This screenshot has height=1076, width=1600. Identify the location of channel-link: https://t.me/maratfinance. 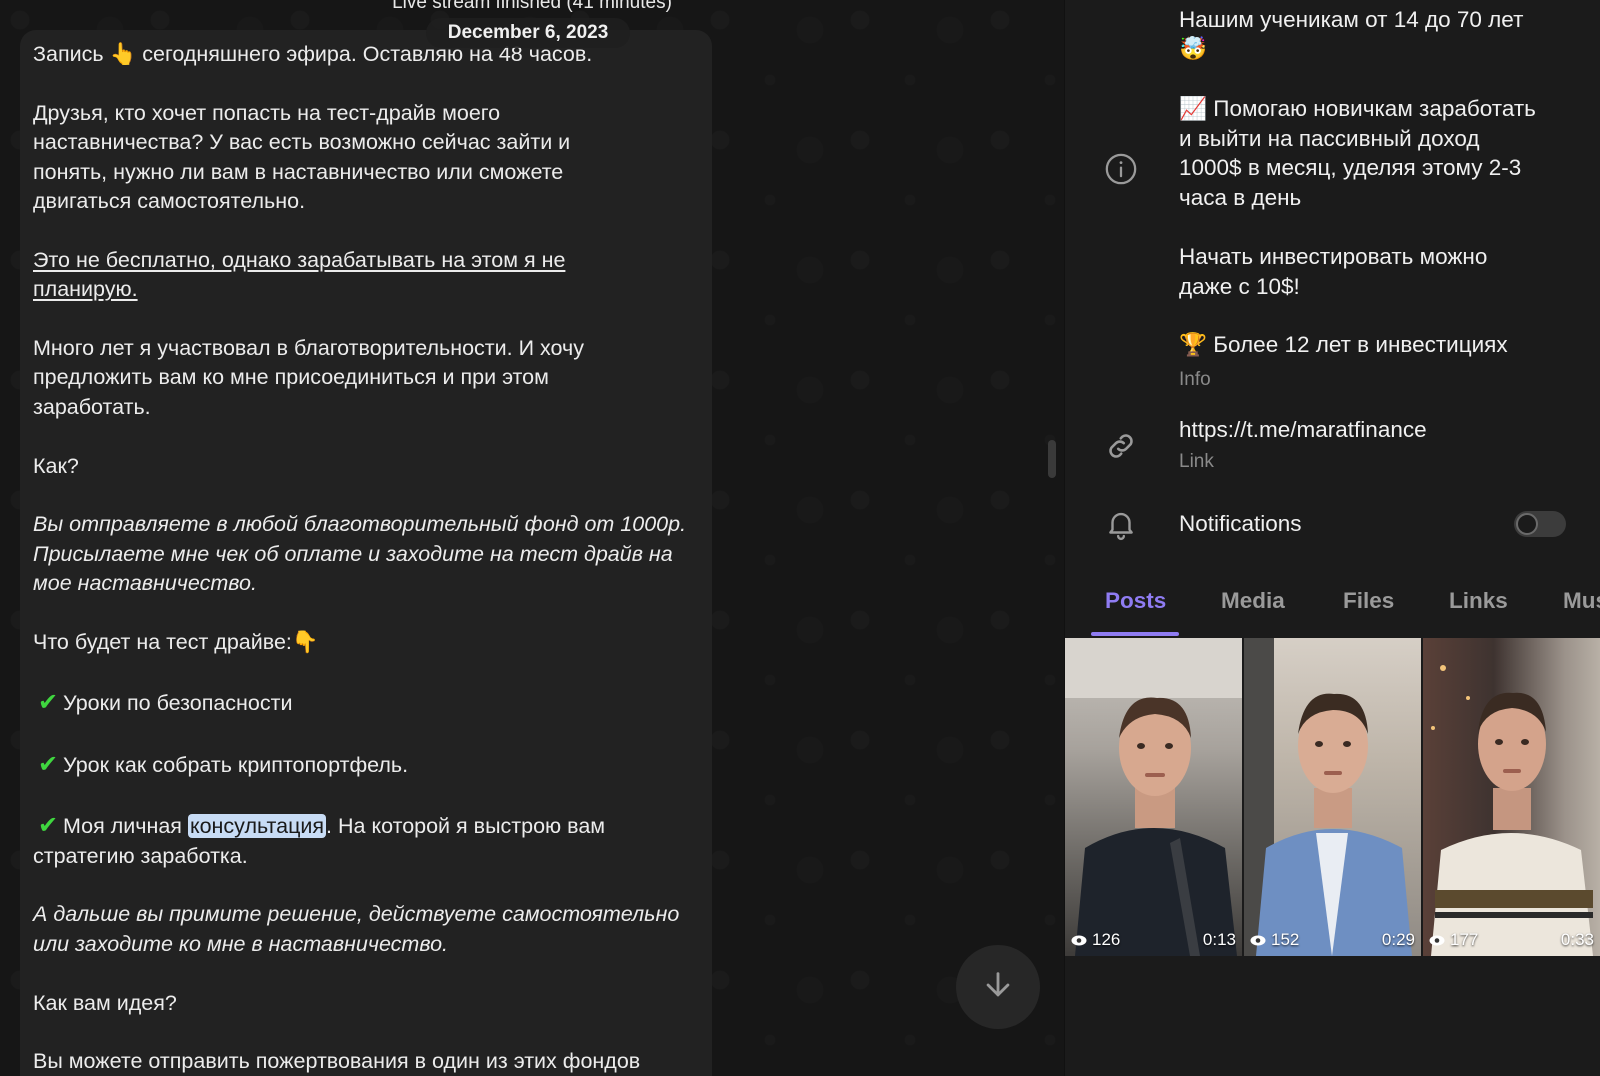
(1303, 430).